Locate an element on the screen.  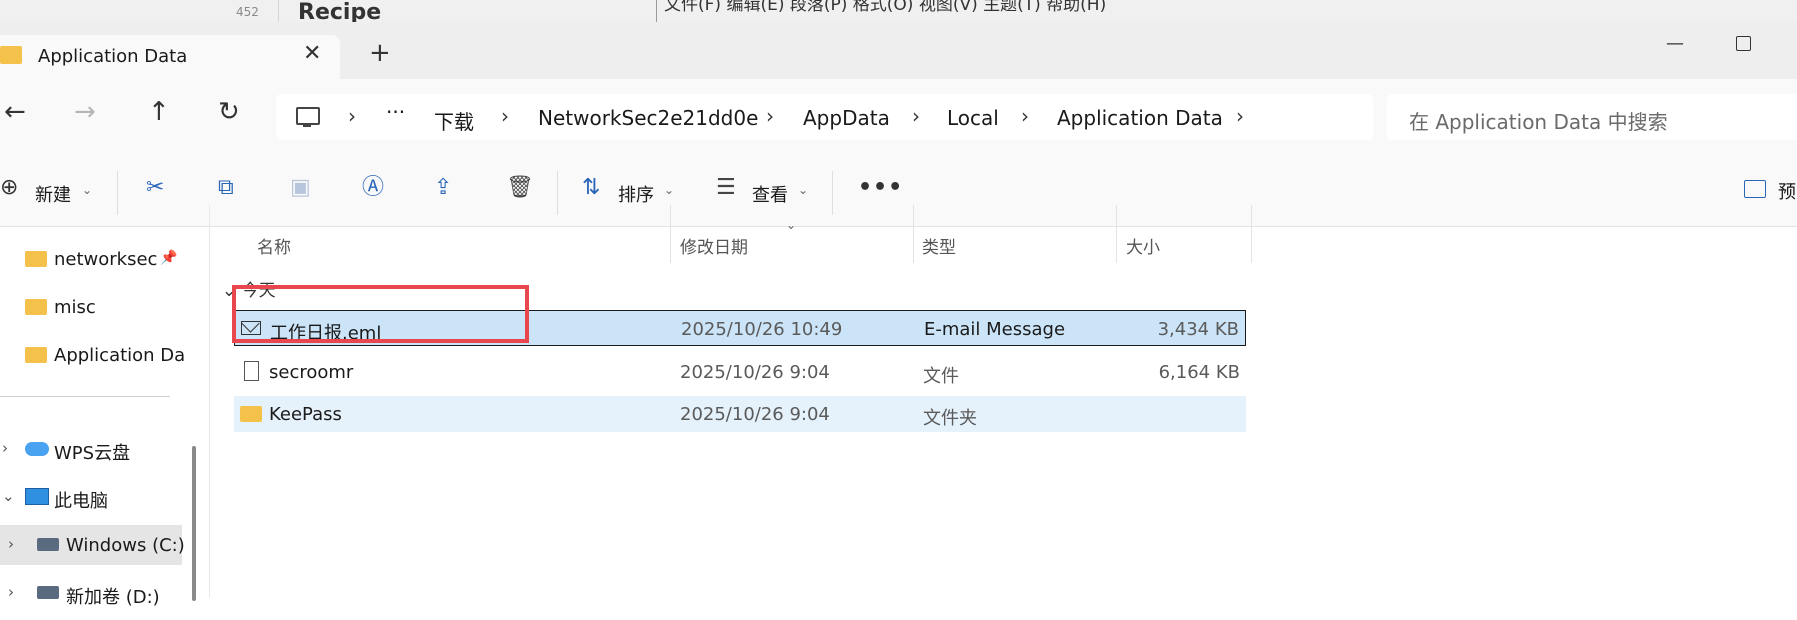
file-row: secroomr 2025/10/26 9:04 文件 6,164 KB is located at coordinates (740, 372).